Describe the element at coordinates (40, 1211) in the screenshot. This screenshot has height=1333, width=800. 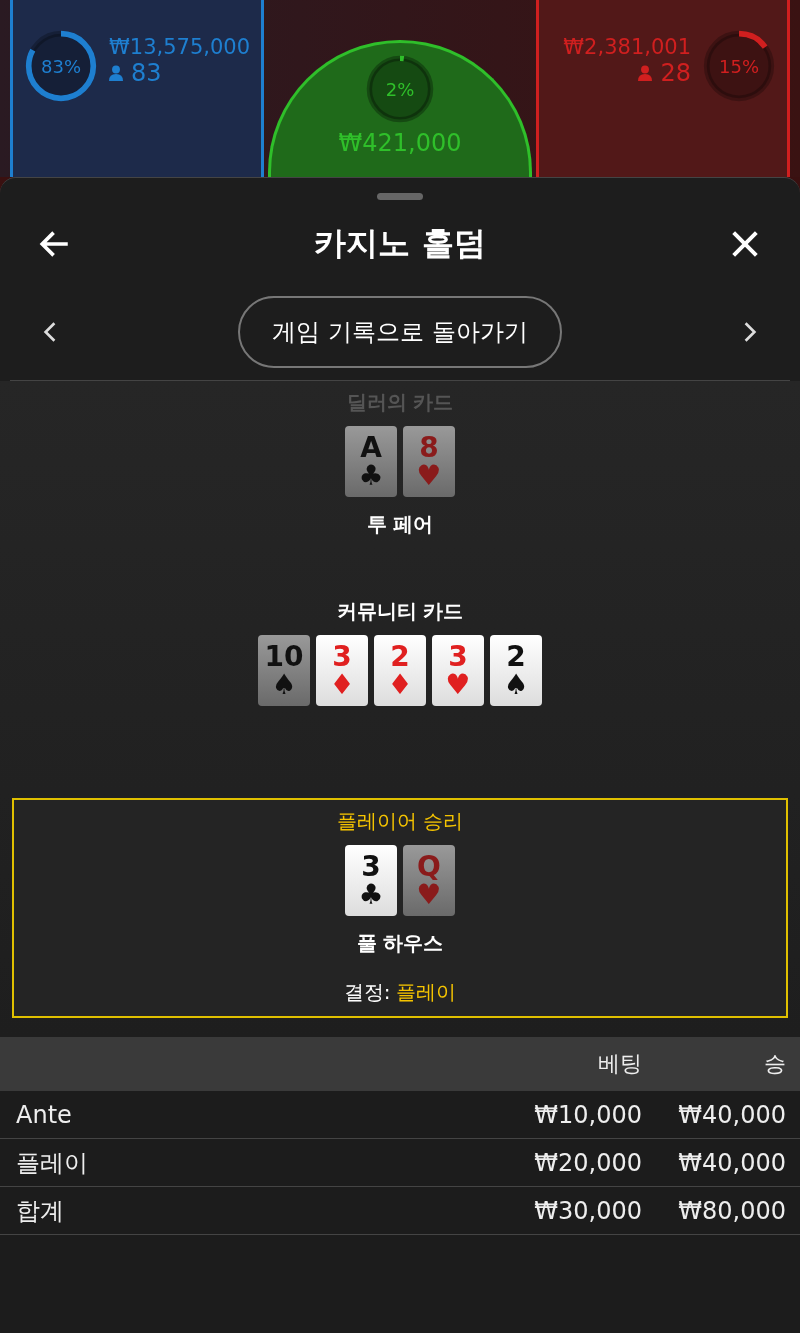
I see `table-cell-text: 합계` at that location.